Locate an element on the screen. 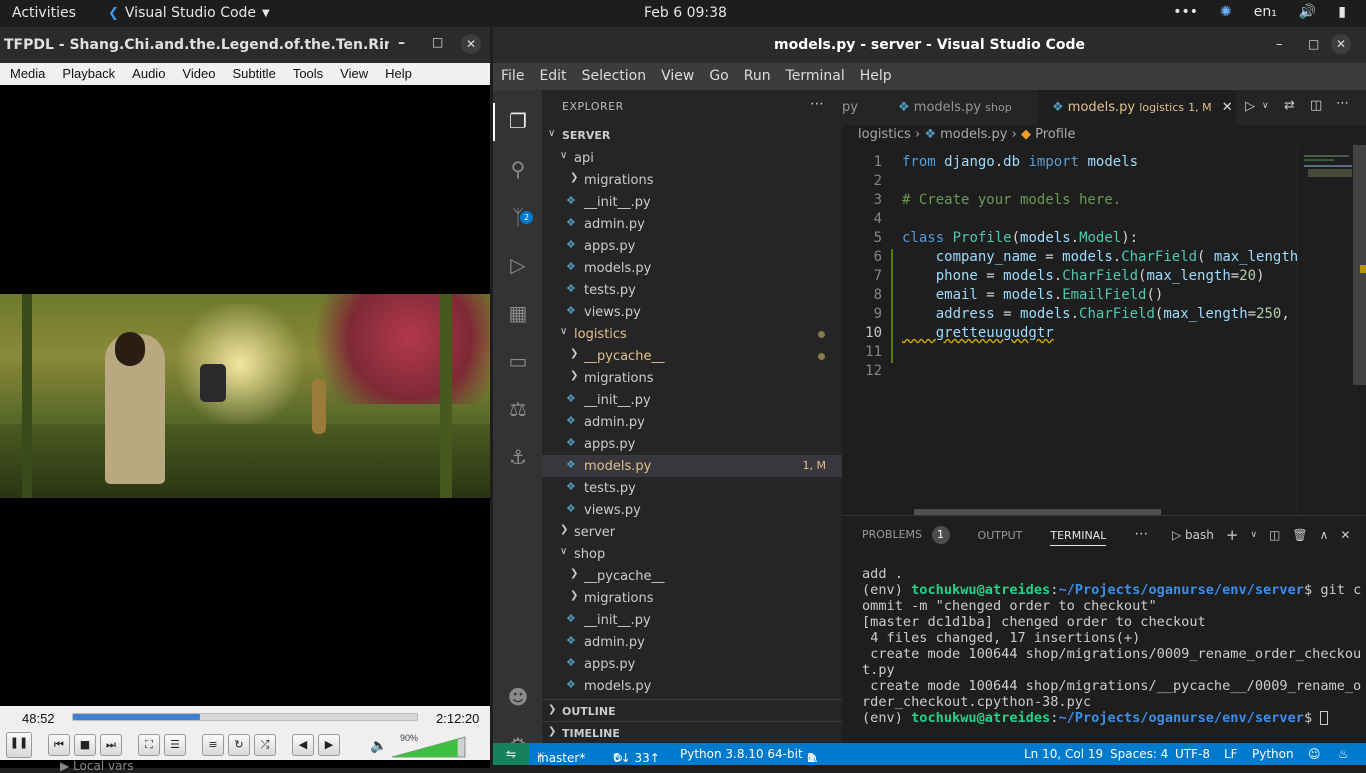  vlc-menu-playback: Playback is located at coordinates (87, 74).